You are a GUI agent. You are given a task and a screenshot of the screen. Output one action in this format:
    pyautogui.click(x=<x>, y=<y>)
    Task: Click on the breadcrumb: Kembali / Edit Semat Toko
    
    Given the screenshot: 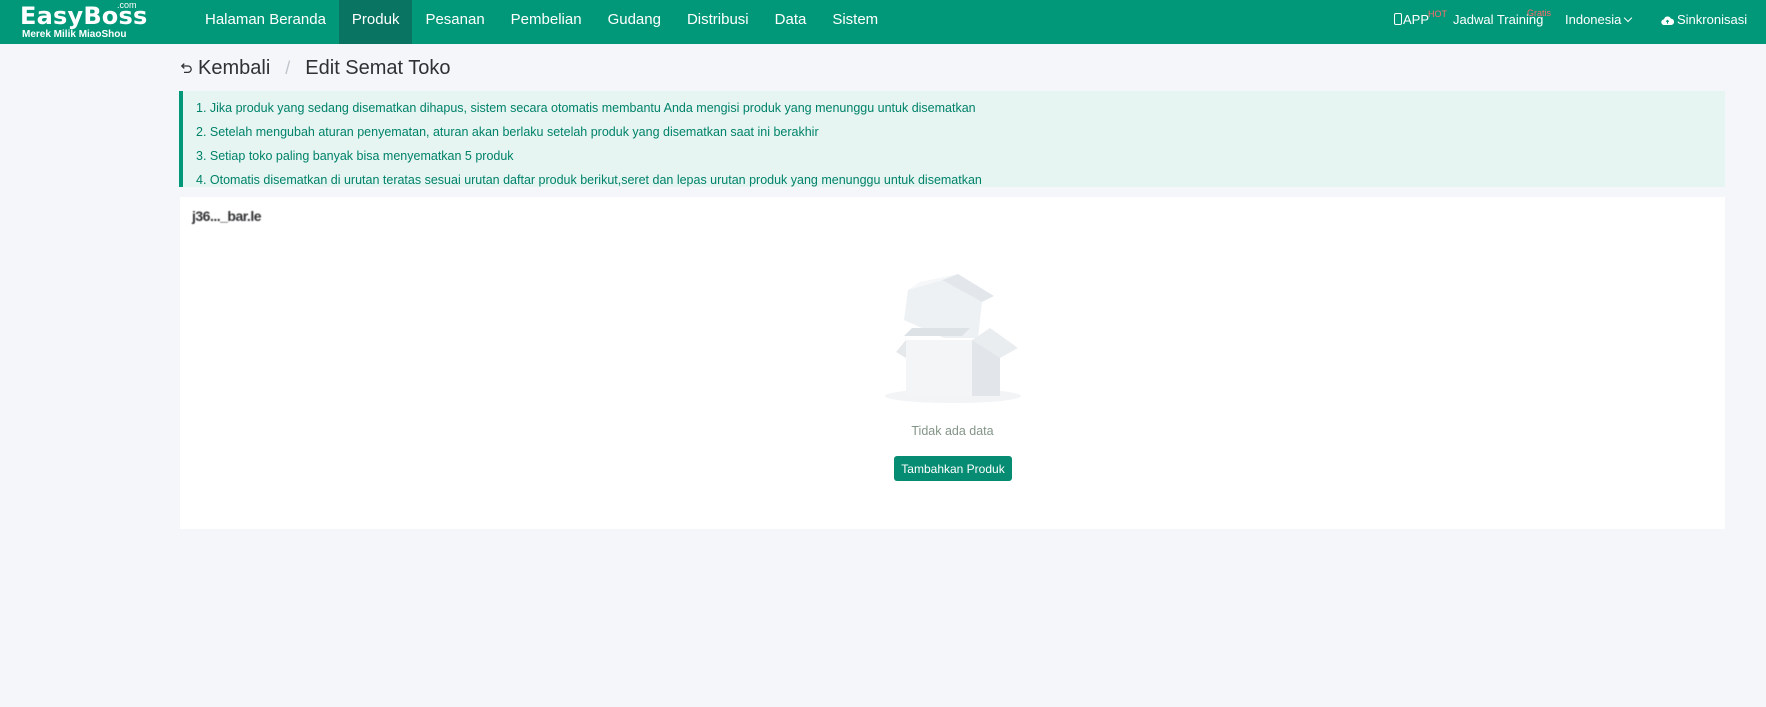 What is the action you would take?
    pyautogui.click(x=315, y=68)
    